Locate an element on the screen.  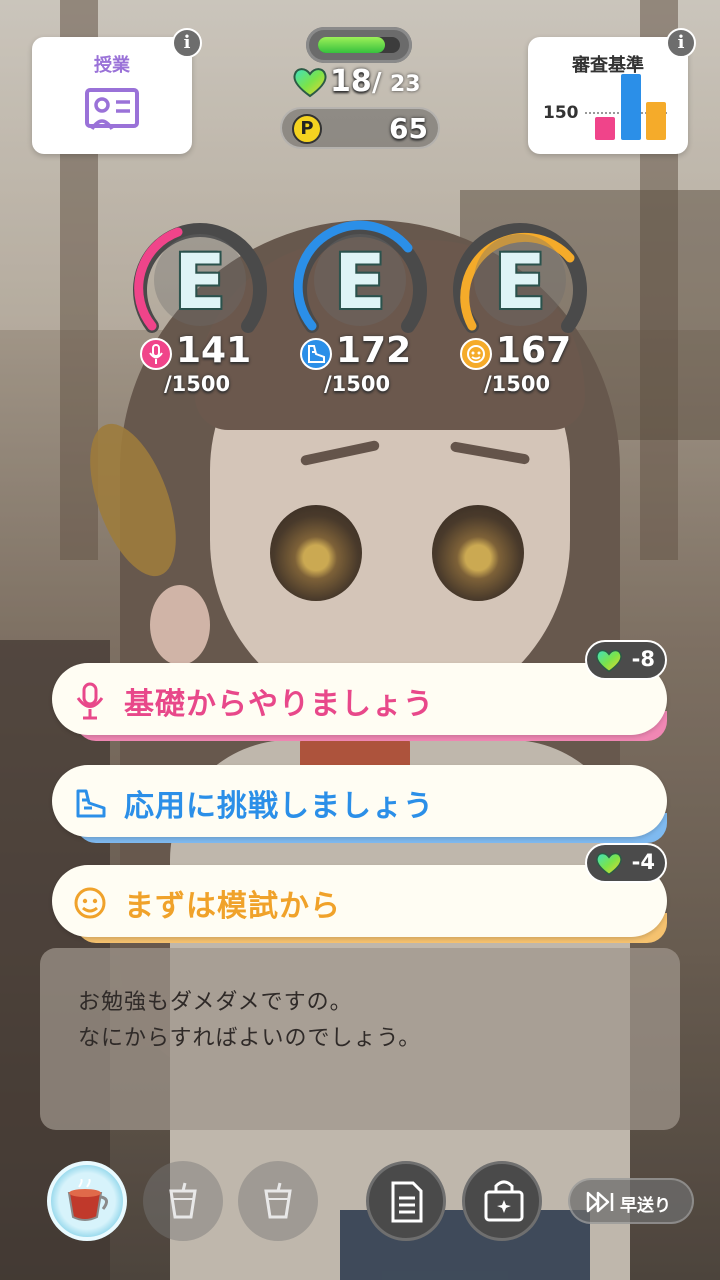
criteria-info-icon: i is located at coordinates (681, 43).